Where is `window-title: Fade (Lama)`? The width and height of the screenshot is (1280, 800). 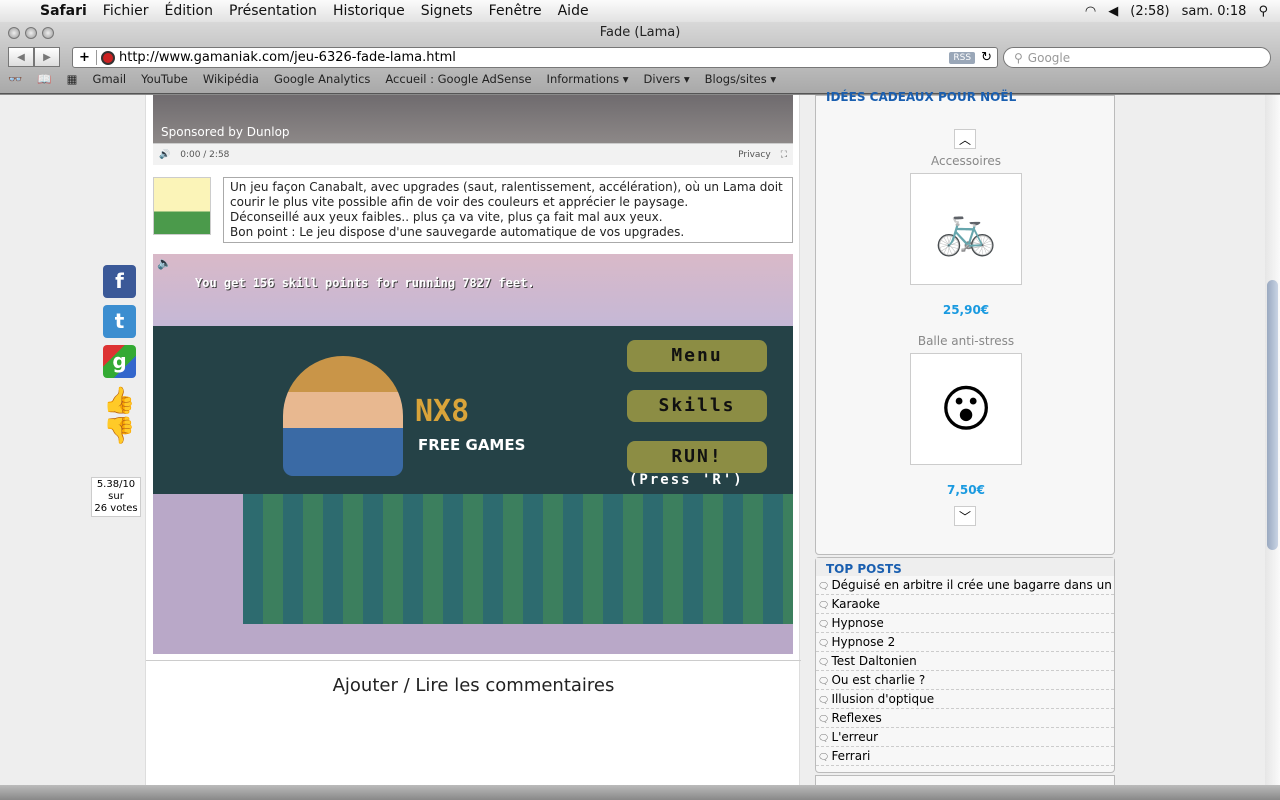 window-title: Fade (Lama) is located at coordinates (640, 32).